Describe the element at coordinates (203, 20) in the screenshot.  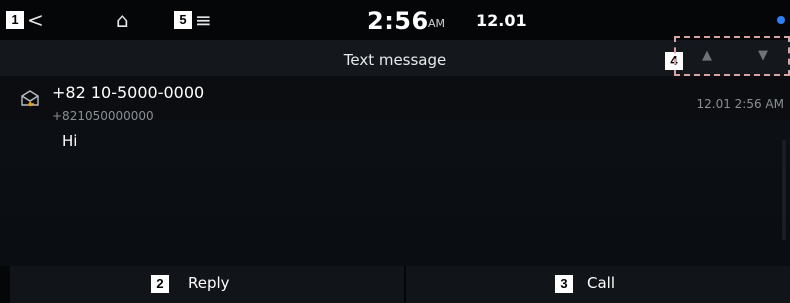
I see `menu-icon: ≡` at that location.